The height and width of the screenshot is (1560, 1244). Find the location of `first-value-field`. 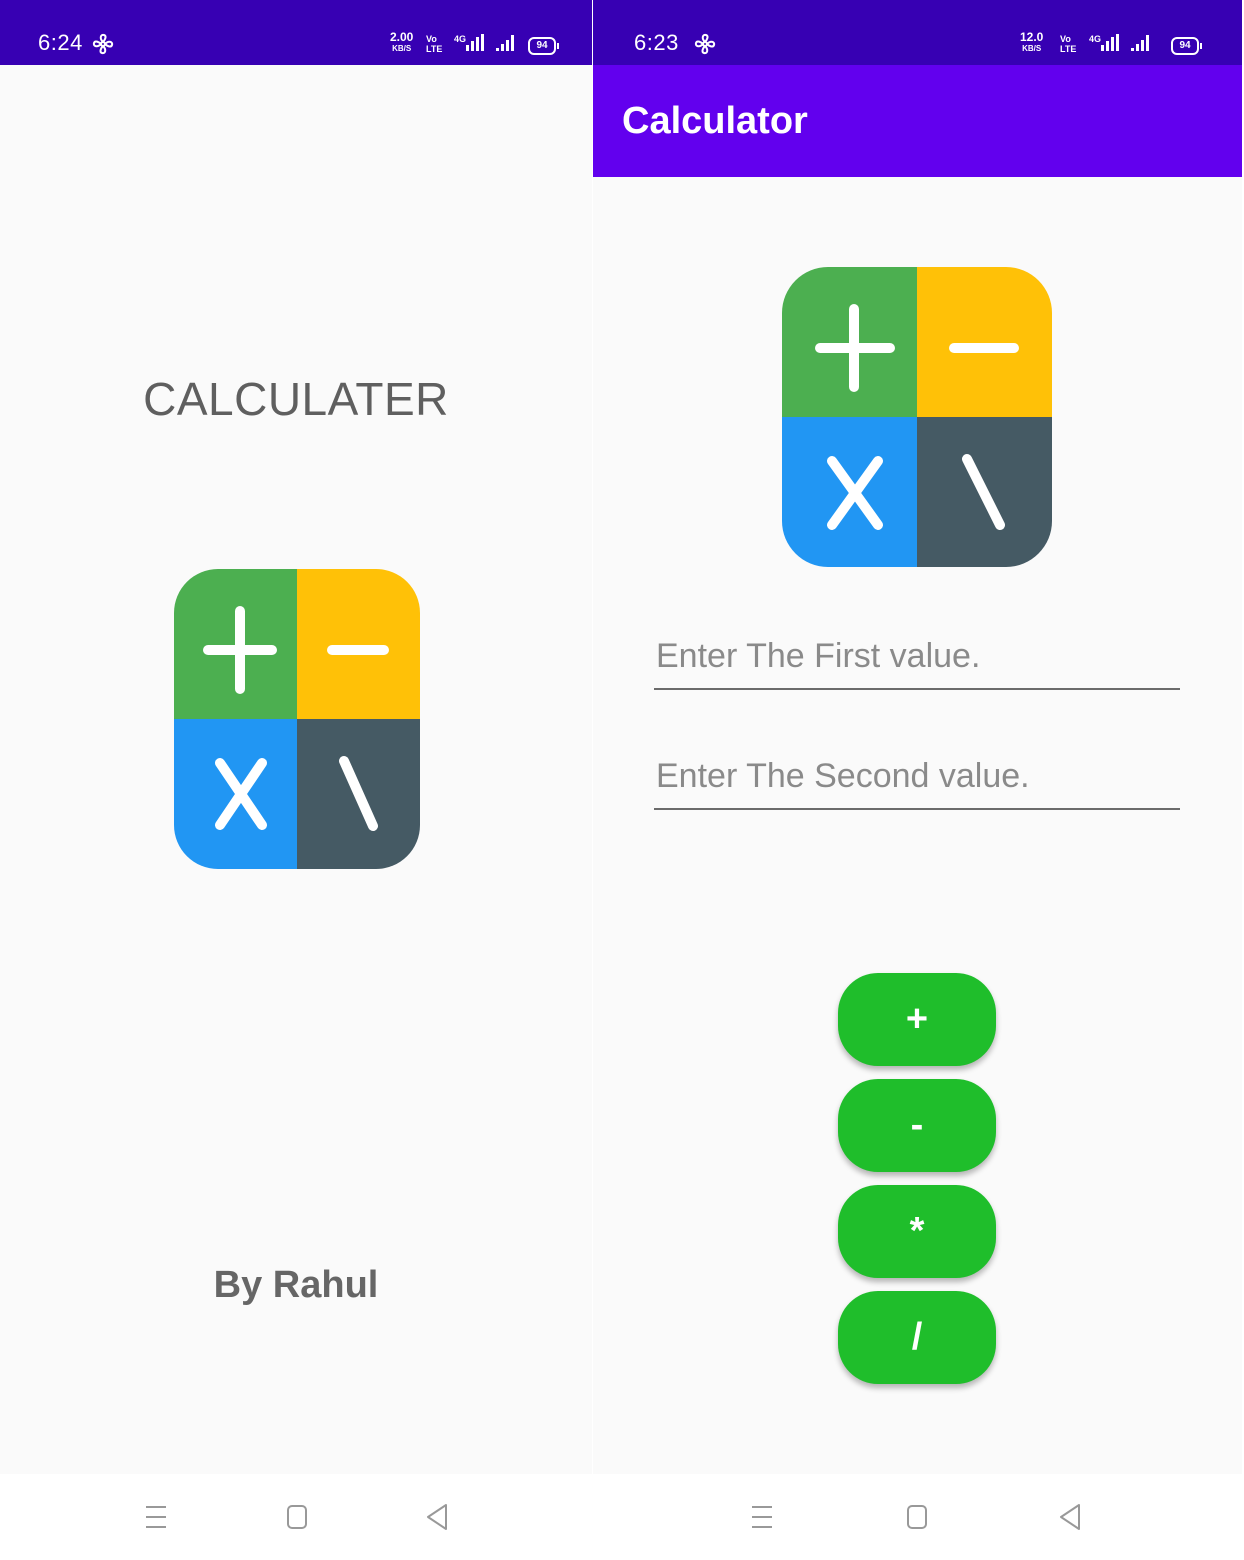

first-value-field is located at coordinates (919, 659).